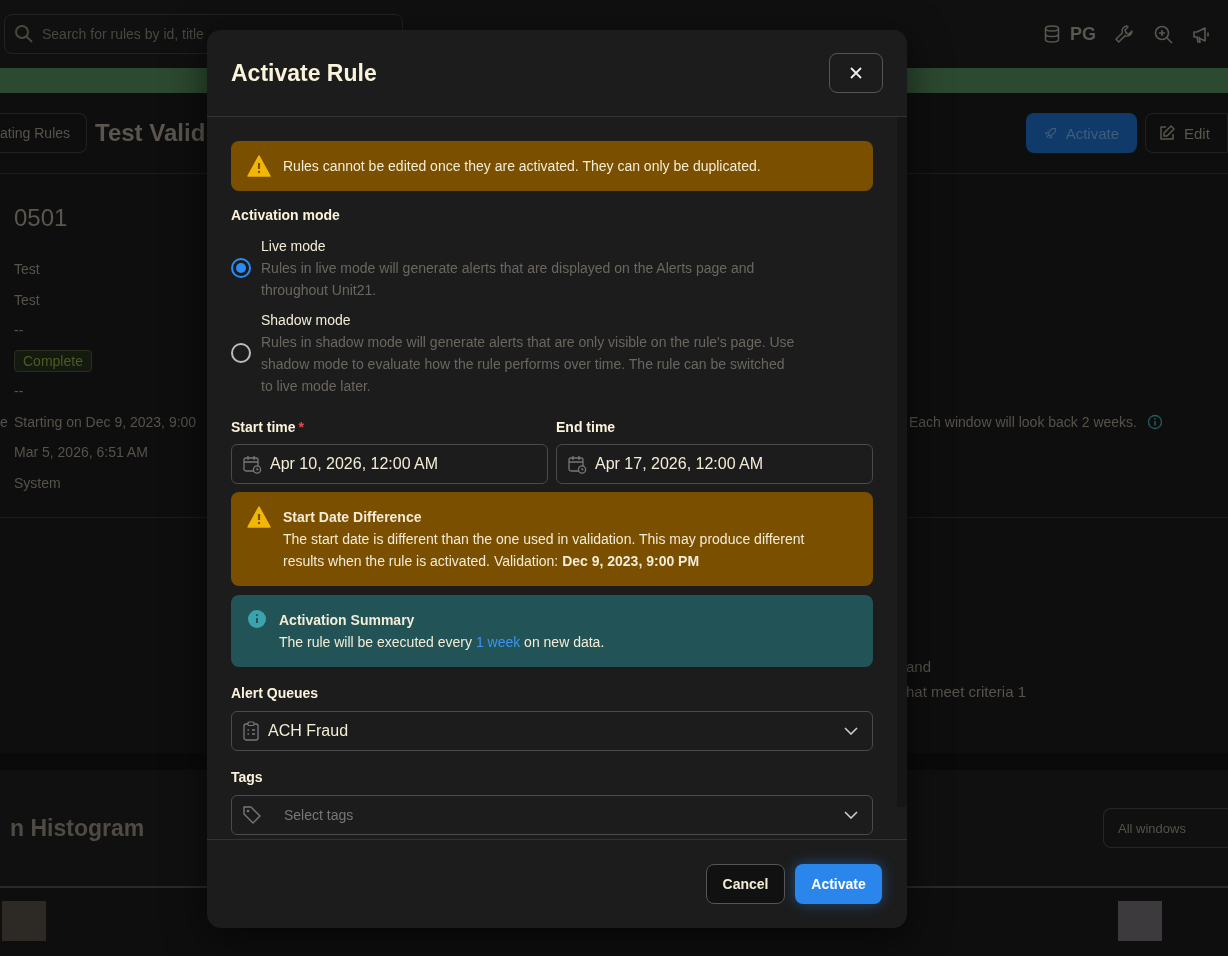 Image resolution: width=1228 pixels, height=956 pixels. Describe the element at coordinates (41, 217) in the screenshot. I see `rule-id: 0501` at that location.